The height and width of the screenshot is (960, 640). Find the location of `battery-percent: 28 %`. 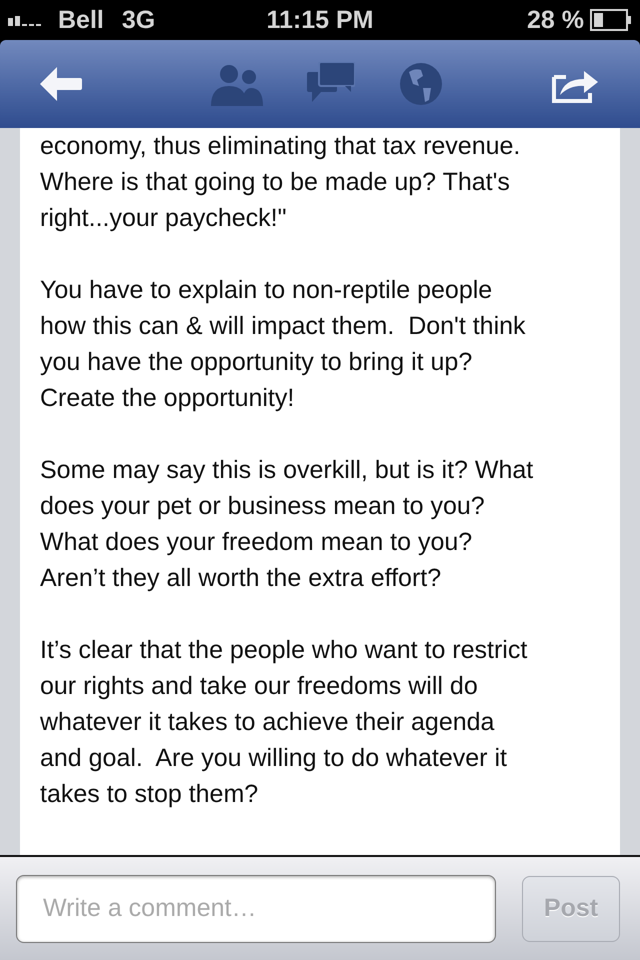

battery-percent: 28 % is located at coordinates (555, 20).